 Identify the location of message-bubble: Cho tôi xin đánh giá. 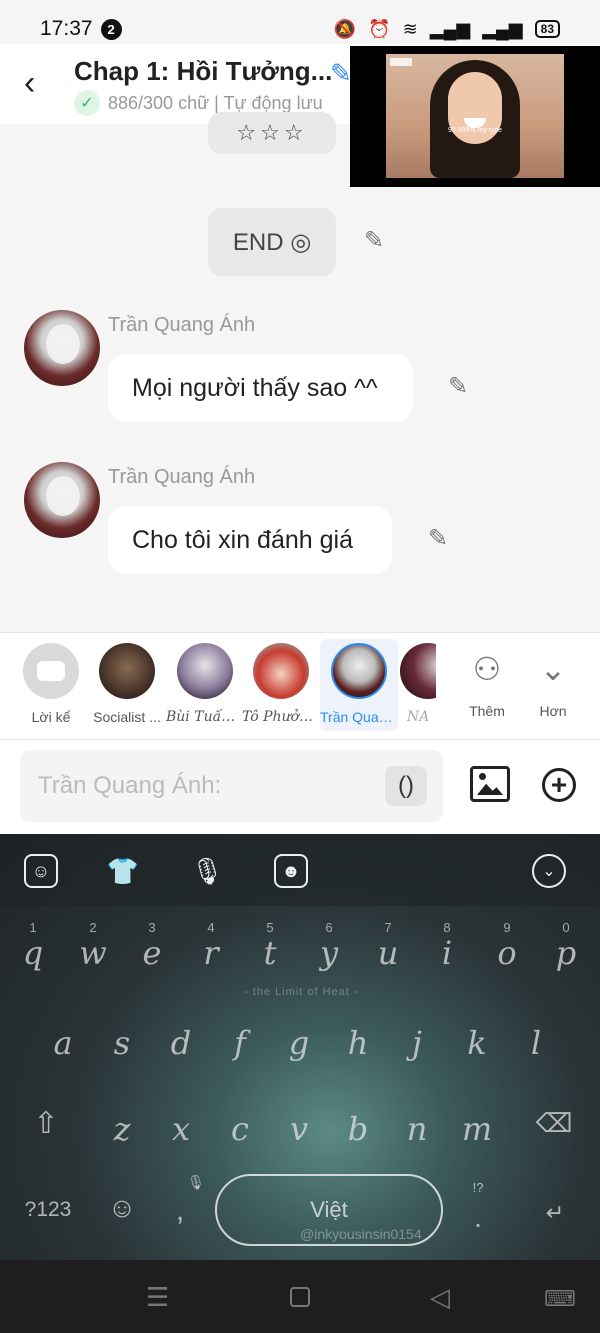
(250, 540).